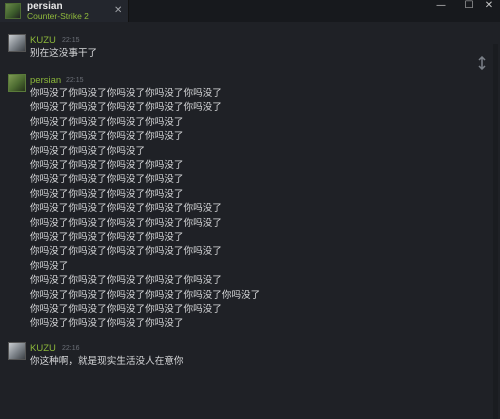 This screenshot has width=500, height=419. What do you see at coordinates (13, 11) in the screenshot?
I see `friend-avatar-icon` at bounding box center [13, 11].